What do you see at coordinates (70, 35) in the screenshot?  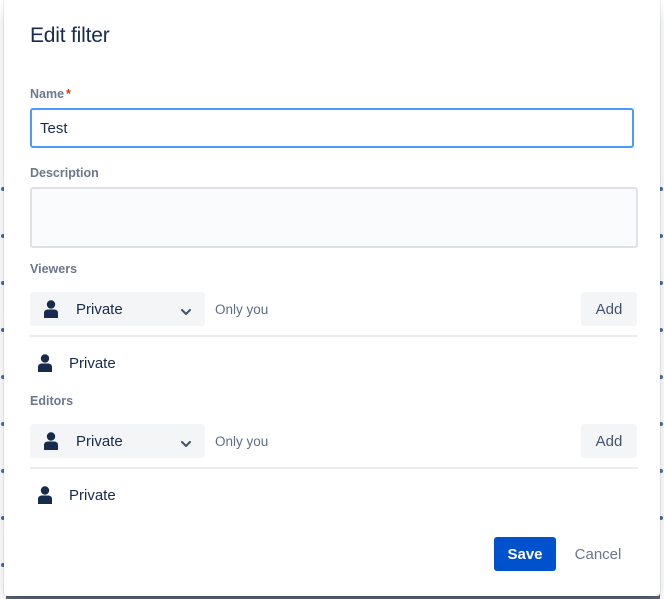 I see `dialog-title: Edit filter` at bounding box center [70, 35].